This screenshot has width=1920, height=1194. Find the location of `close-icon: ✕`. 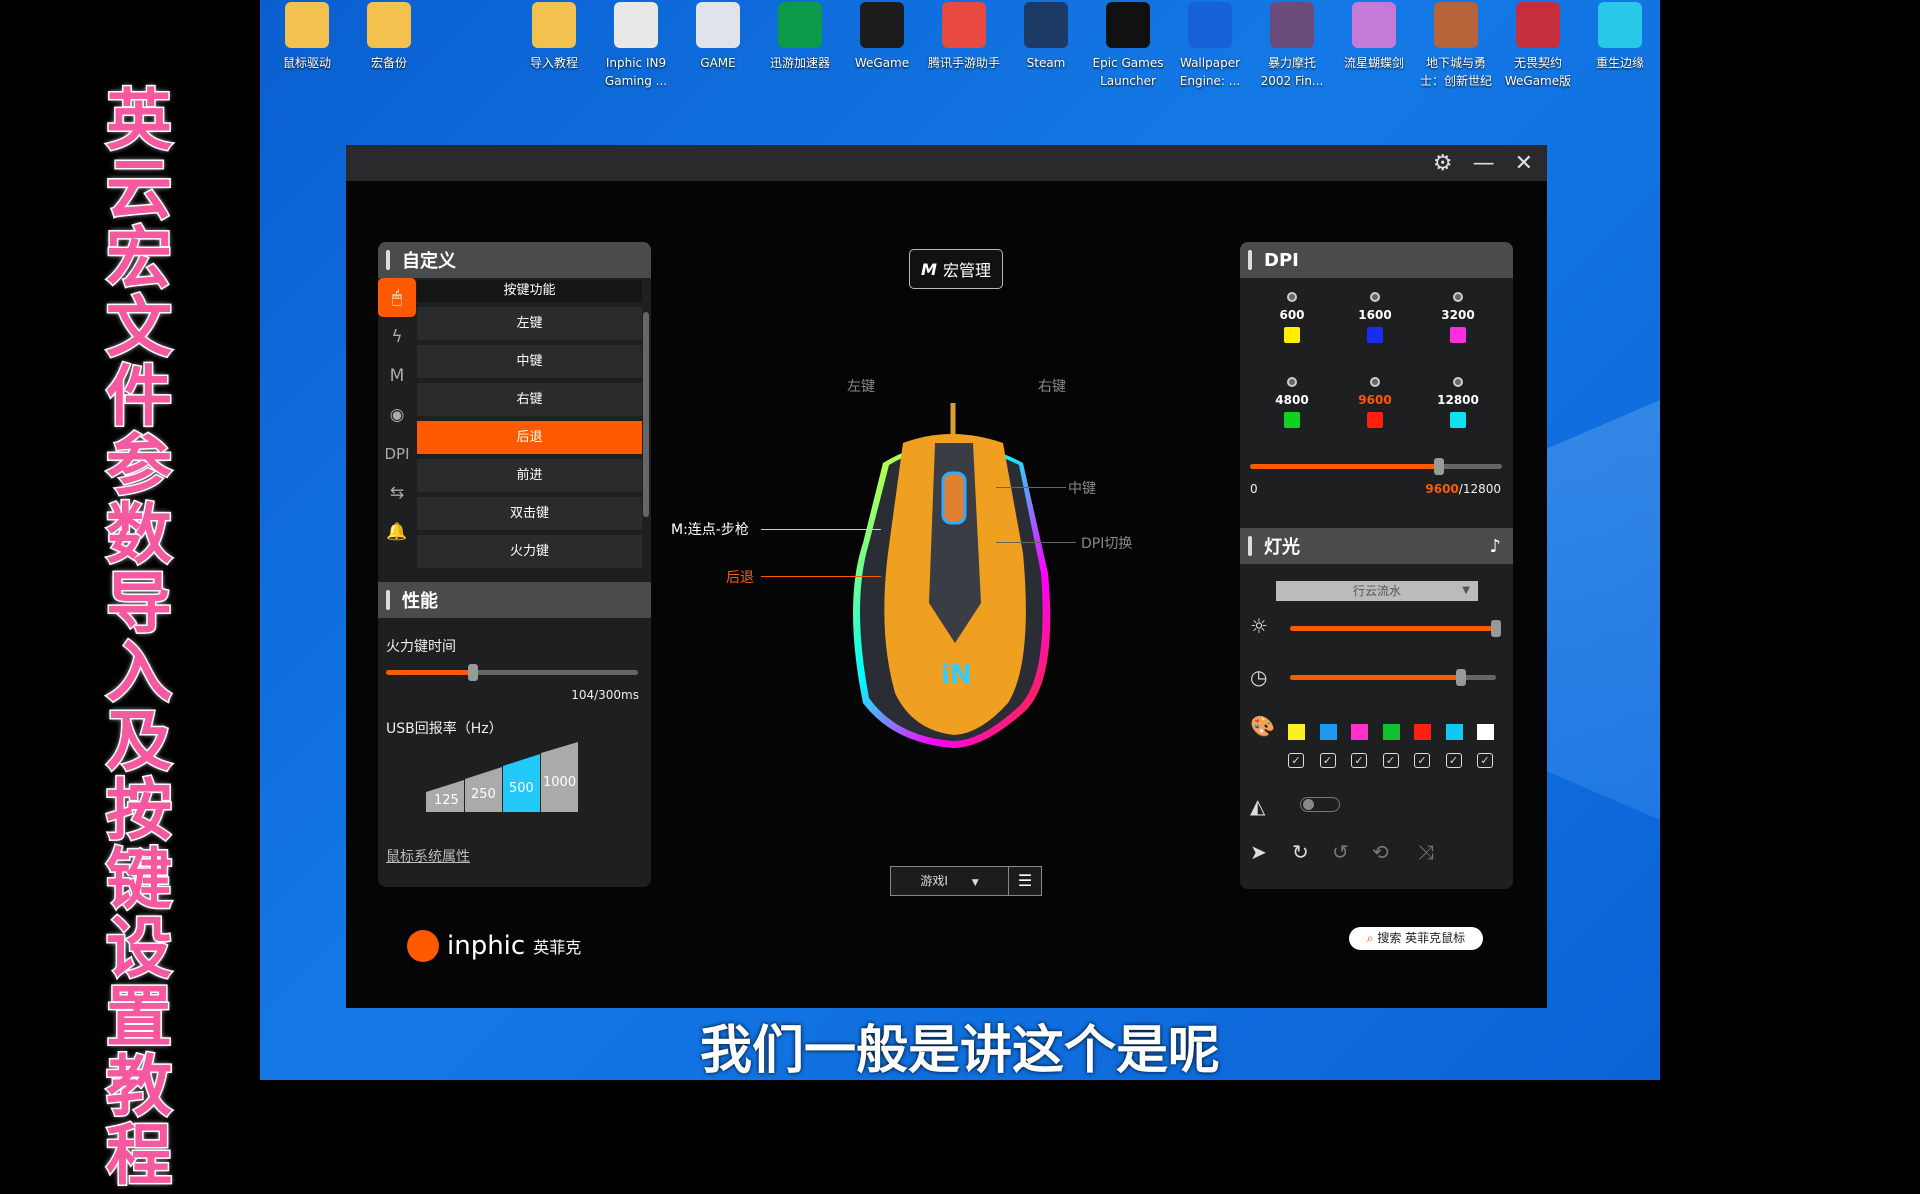

close-icon: ✕ is located at coordinates (1524, 163).